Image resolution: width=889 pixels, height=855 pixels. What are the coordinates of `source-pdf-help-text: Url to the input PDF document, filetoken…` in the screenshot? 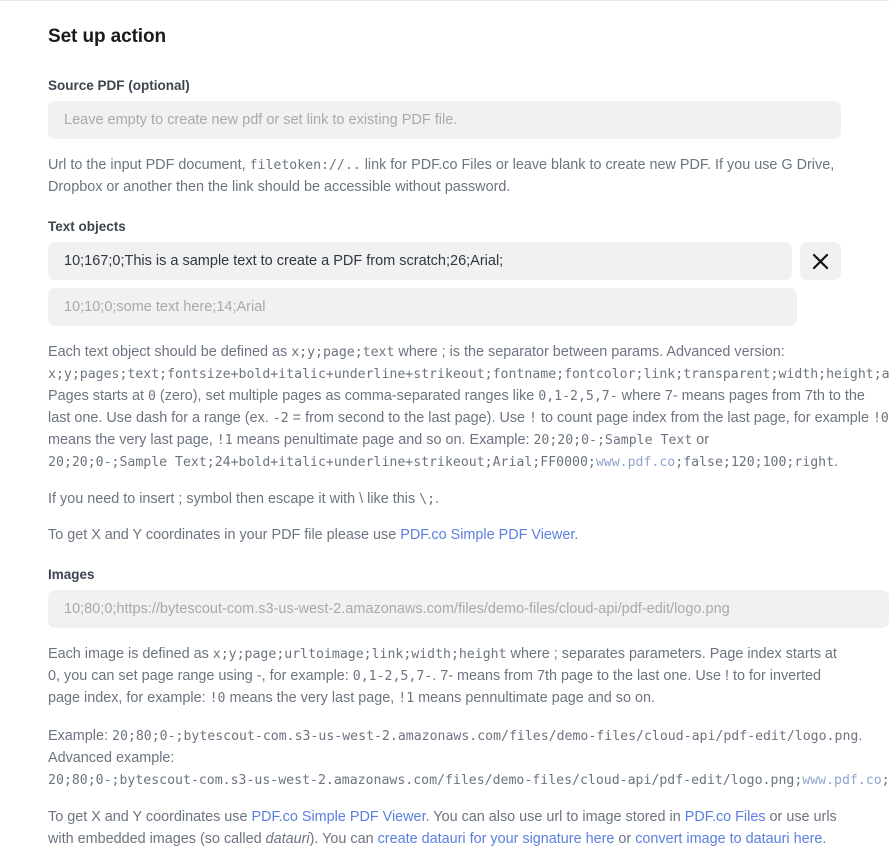 It's located at (444, 177).